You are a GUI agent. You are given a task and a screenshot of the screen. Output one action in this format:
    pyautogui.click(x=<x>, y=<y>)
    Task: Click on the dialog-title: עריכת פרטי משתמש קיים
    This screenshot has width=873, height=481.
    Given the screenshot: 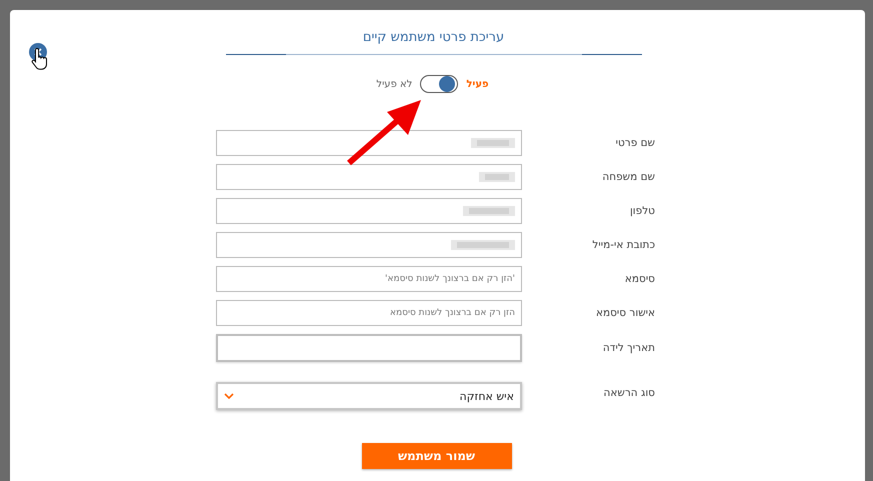 What is the action you would take?
    pyautogui.click(x=434, y=42)
    